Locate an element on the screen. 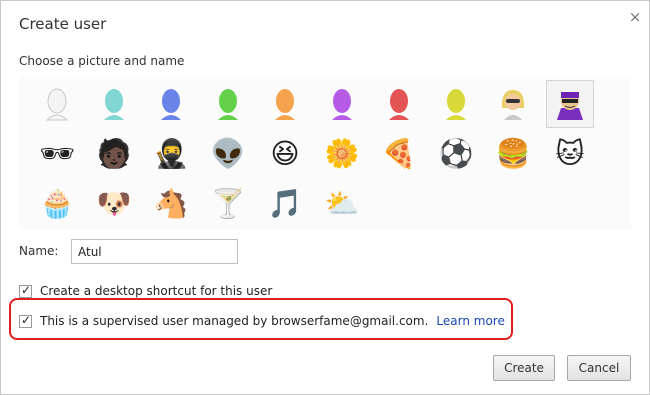  avatar-alien: 👽 is located at coordinates (228, 154).